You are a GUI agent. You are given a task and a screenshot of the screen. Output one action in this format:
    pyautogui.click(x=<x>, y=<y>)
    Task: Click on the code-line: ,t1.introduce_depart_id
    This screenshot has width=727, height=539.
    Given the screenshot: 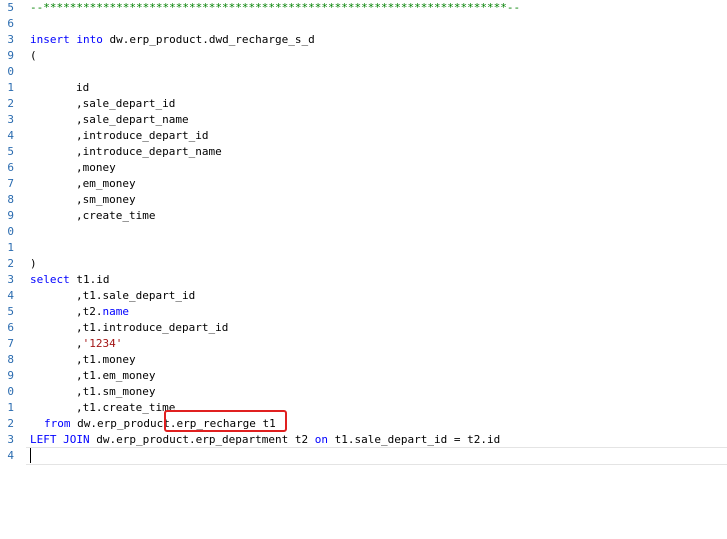 What is the action you would take?
    pyautogui.click(x=152, y=328)
    